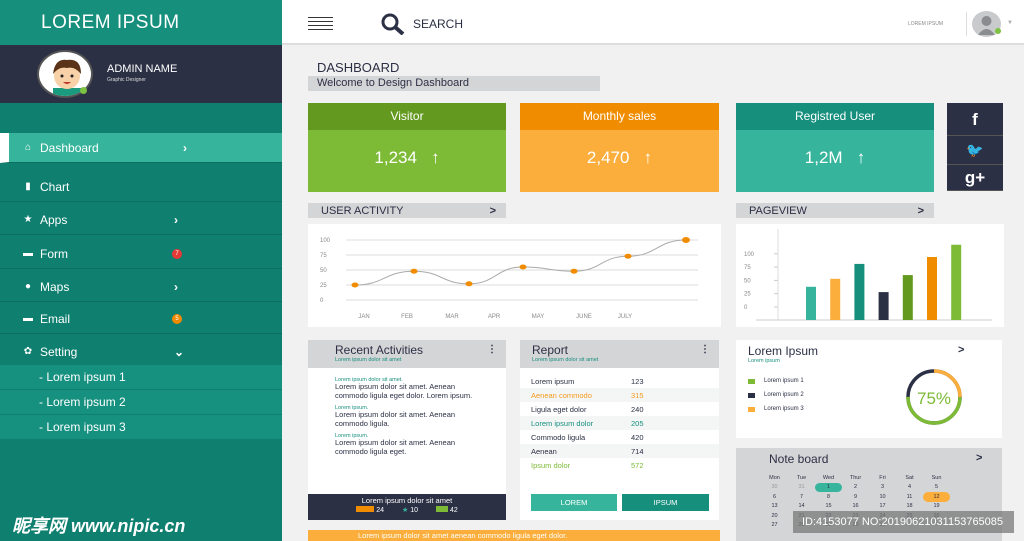  Describe the element at coordinates (54, 253) in the screenshot. I see `sidebar-item-label: Form` at that location.